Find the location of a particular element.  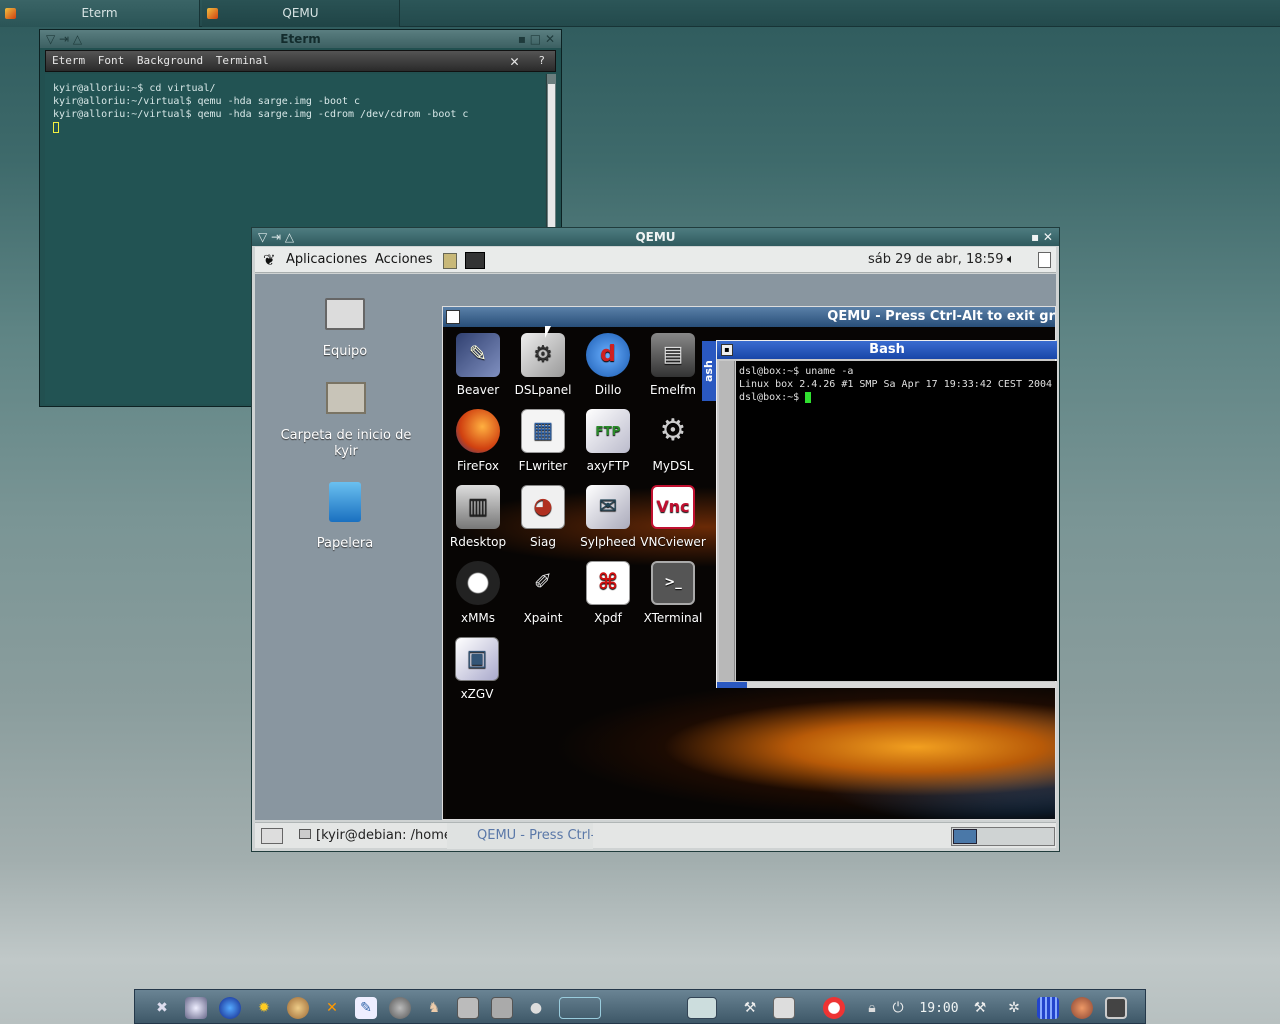

window-title: QEMU - Press Ctrl-Alt to exit gr is located at coordinates (941, 316).